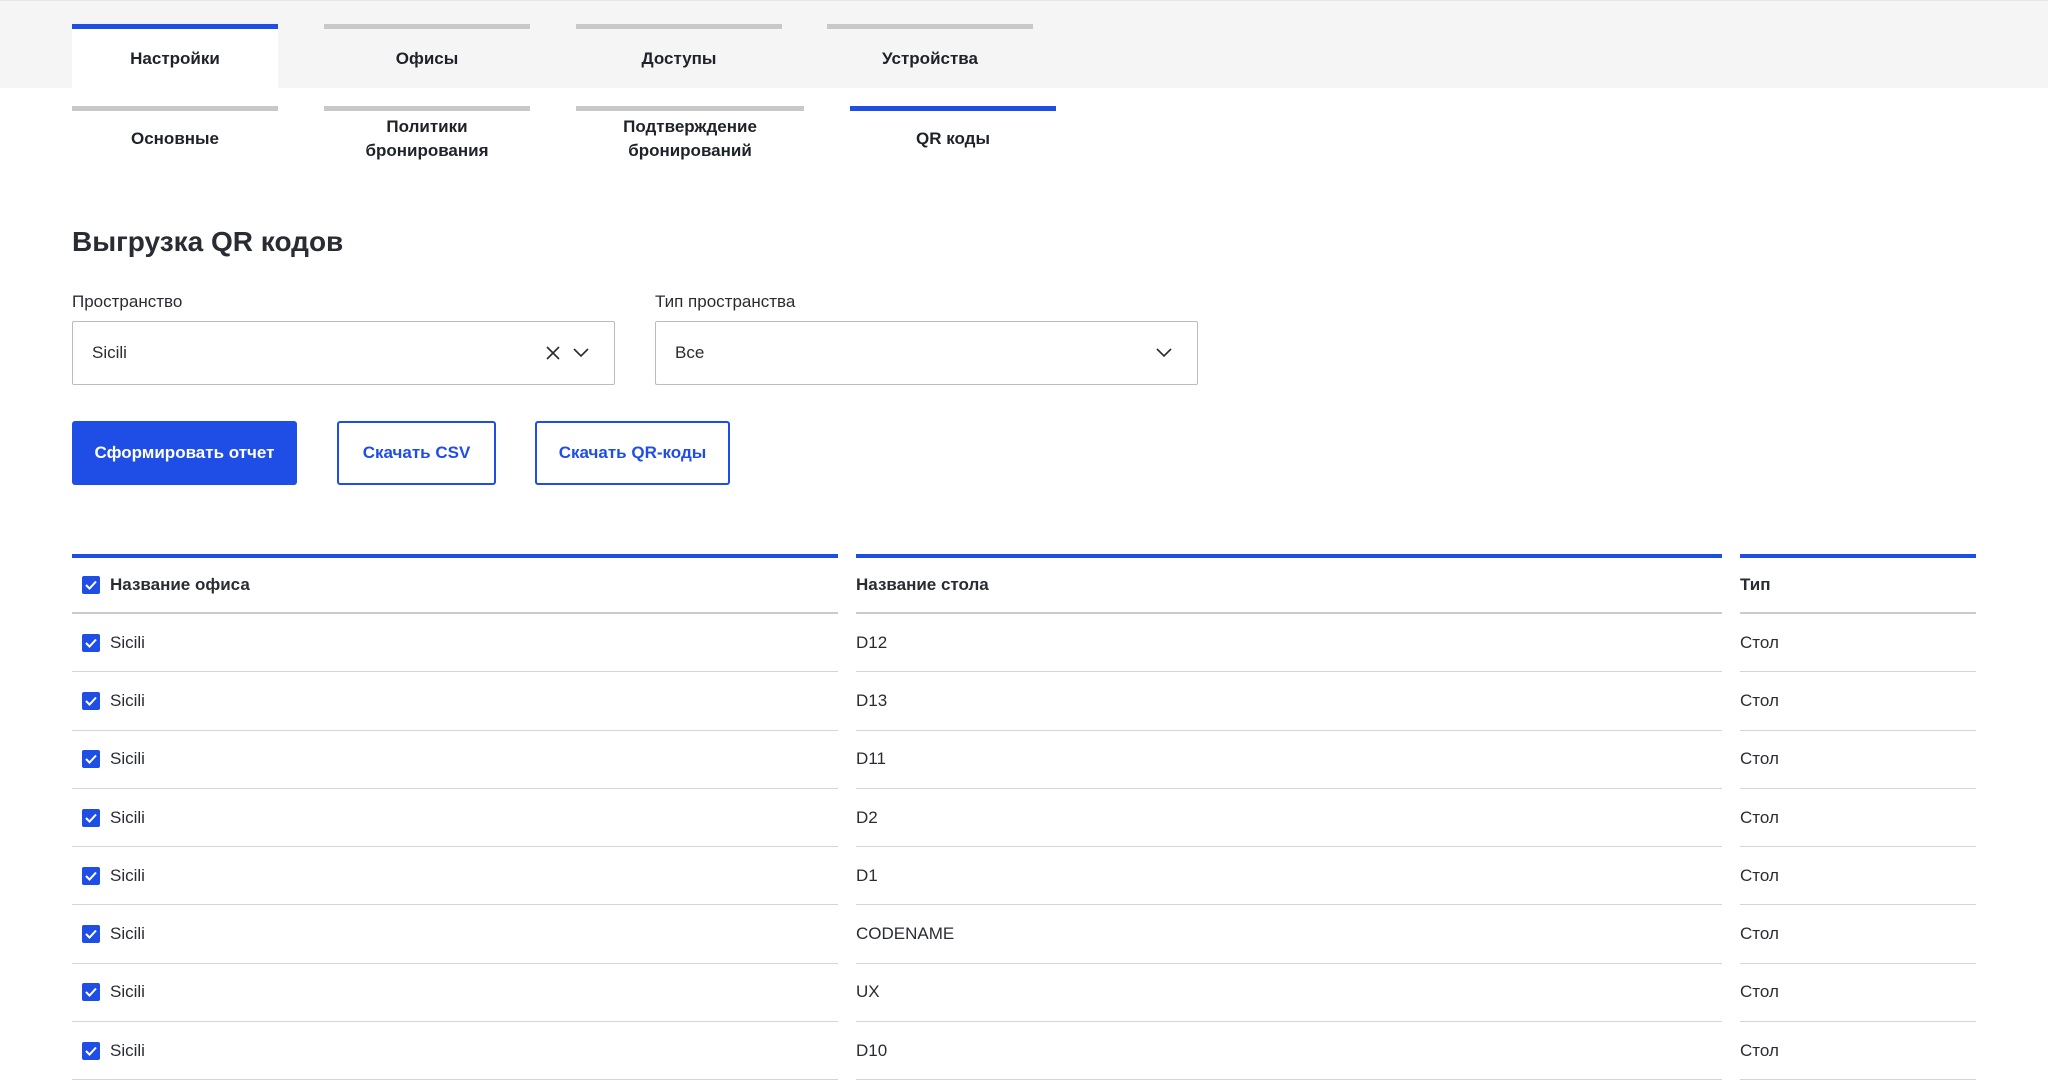 The width and height of the screenshot is (2048, 1080). I want to click on table-header-office: Название офиса, so click(455, 584).